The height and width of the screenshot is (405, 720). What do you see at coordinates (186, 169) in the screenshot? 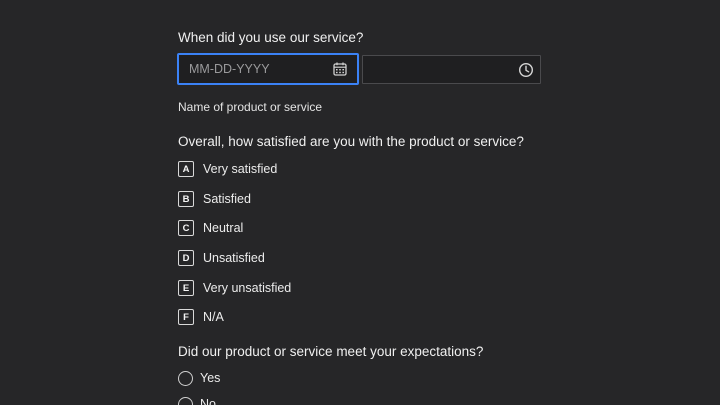
I see `choice-key-badge: A` at bounding box center [186, 169].